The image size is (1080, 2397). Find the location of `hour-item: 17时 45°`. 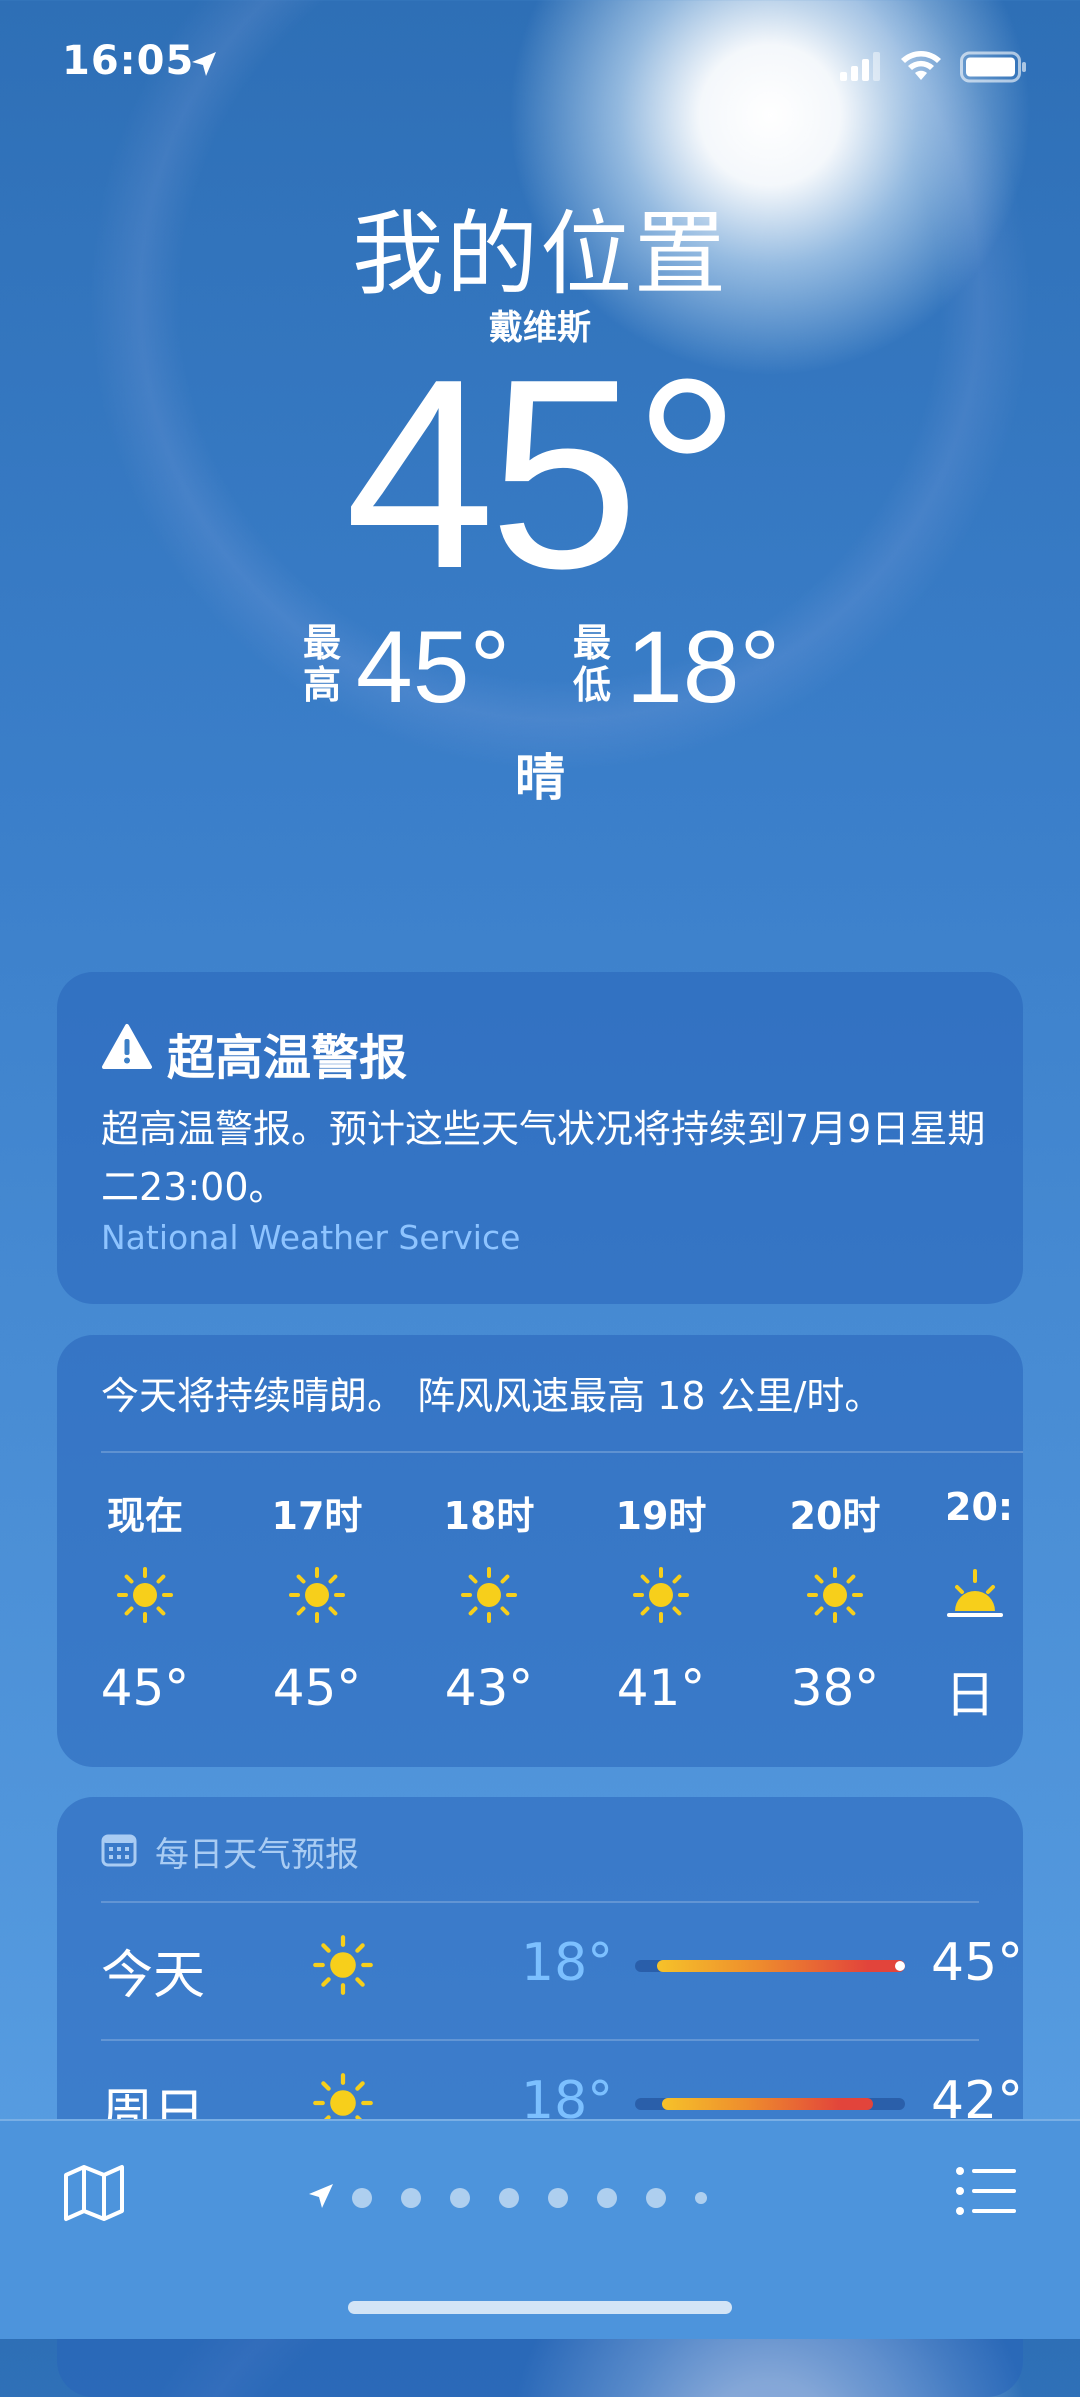

hour-item: 17时 45° is located at coordinates (317, 1601).